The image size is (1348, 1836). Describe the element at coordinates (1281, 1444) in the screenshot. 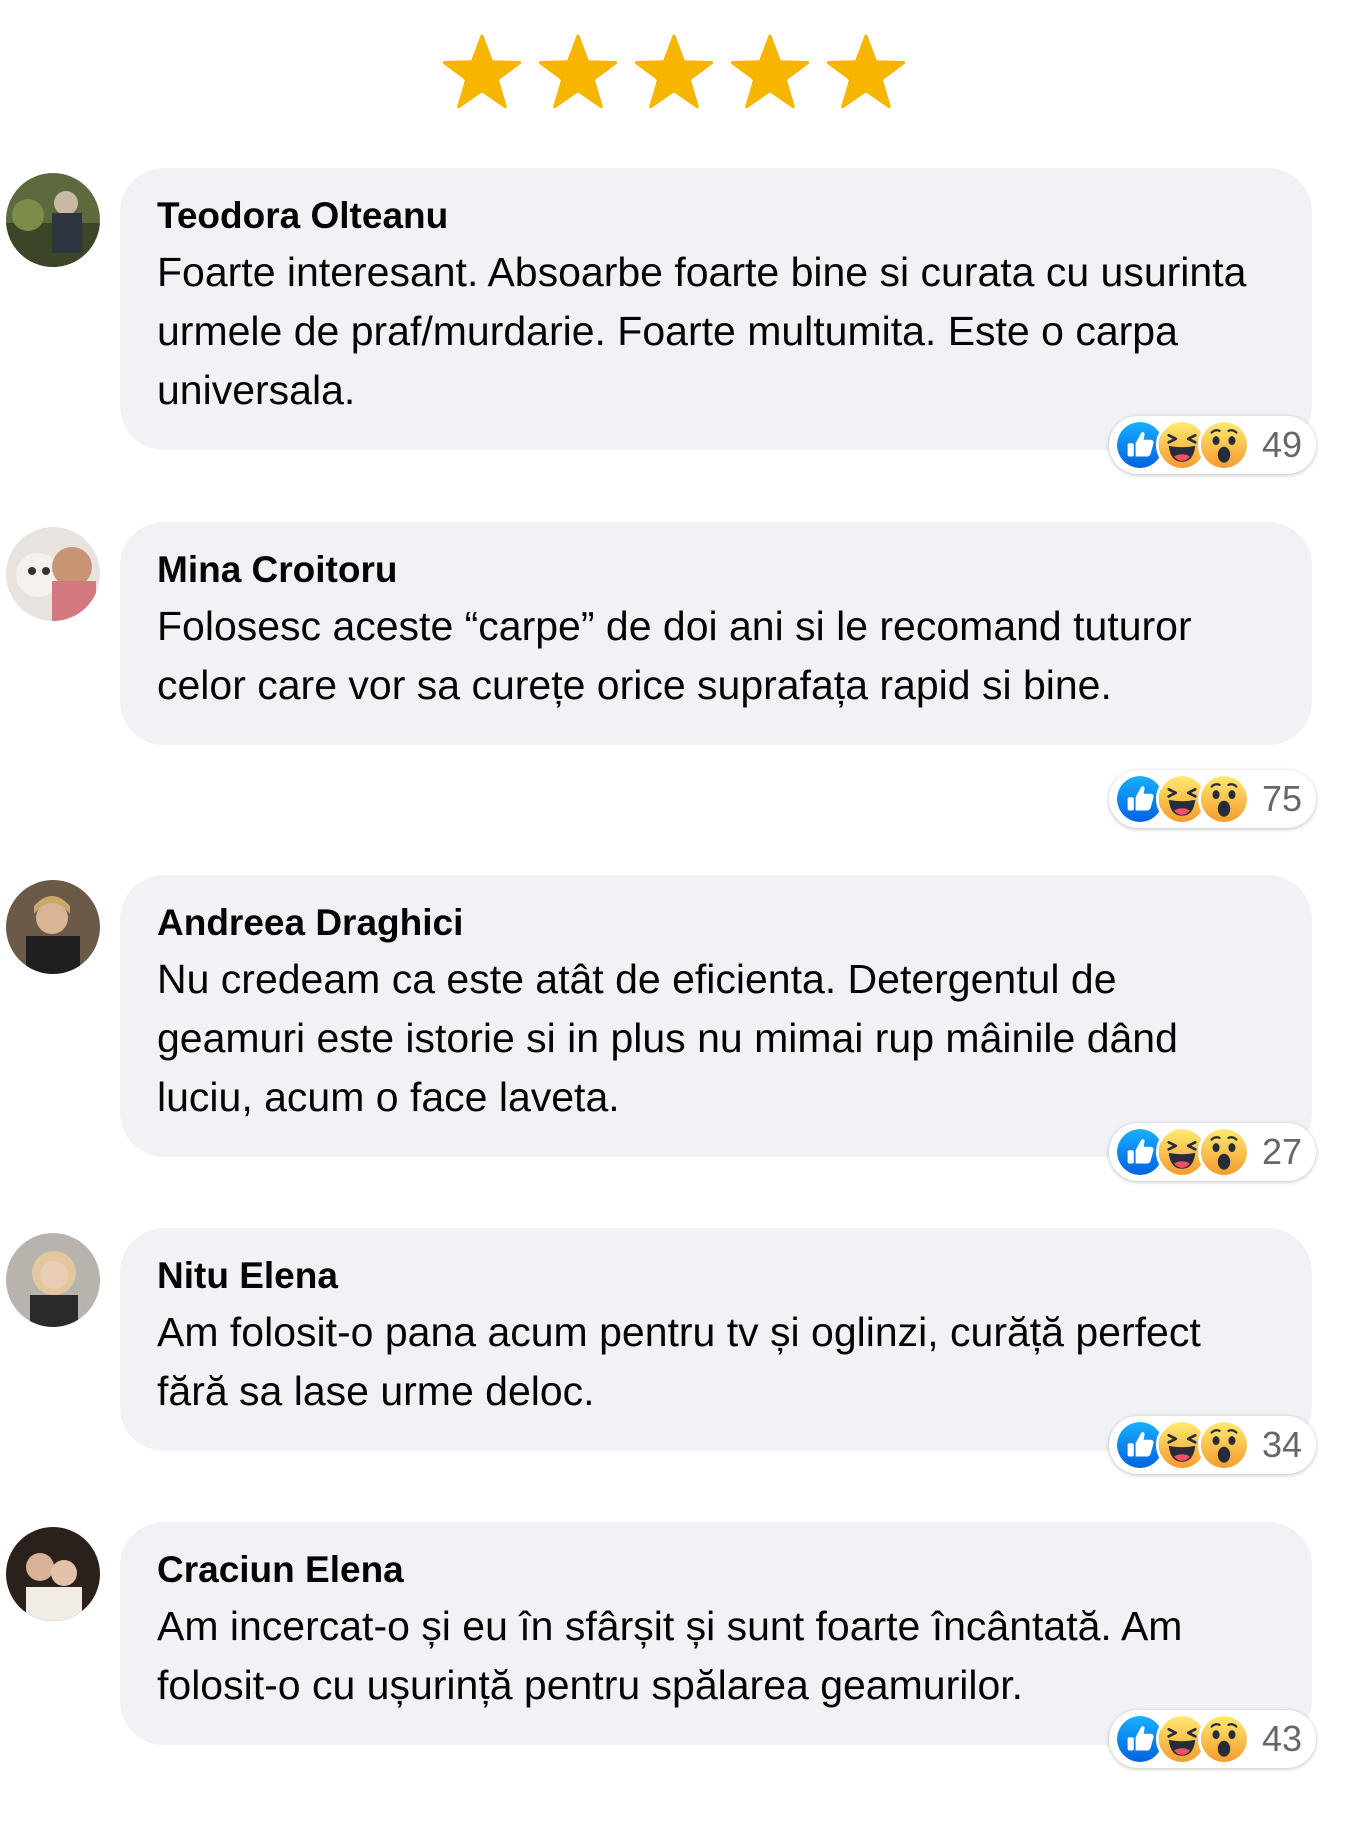

I see `reaction-count: 34` at that location.